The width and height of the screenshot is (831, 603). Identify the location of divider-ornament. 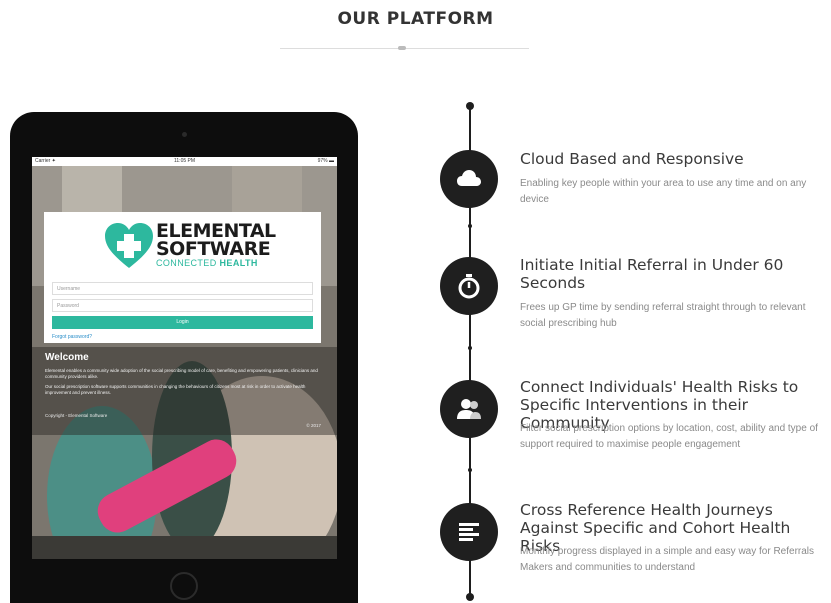
(402, 48).